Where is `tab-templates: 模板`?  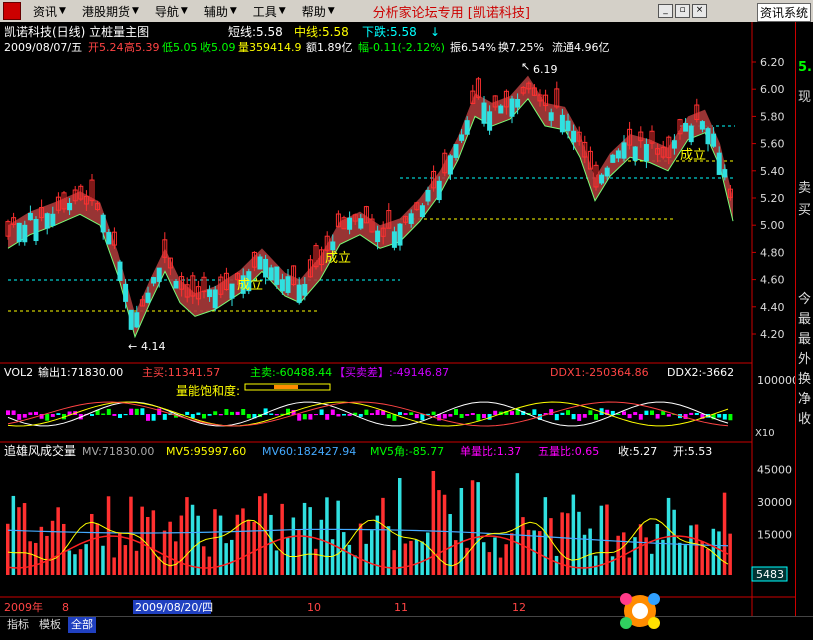
tab-templates: 模板 is located at coordinates (50, 625).